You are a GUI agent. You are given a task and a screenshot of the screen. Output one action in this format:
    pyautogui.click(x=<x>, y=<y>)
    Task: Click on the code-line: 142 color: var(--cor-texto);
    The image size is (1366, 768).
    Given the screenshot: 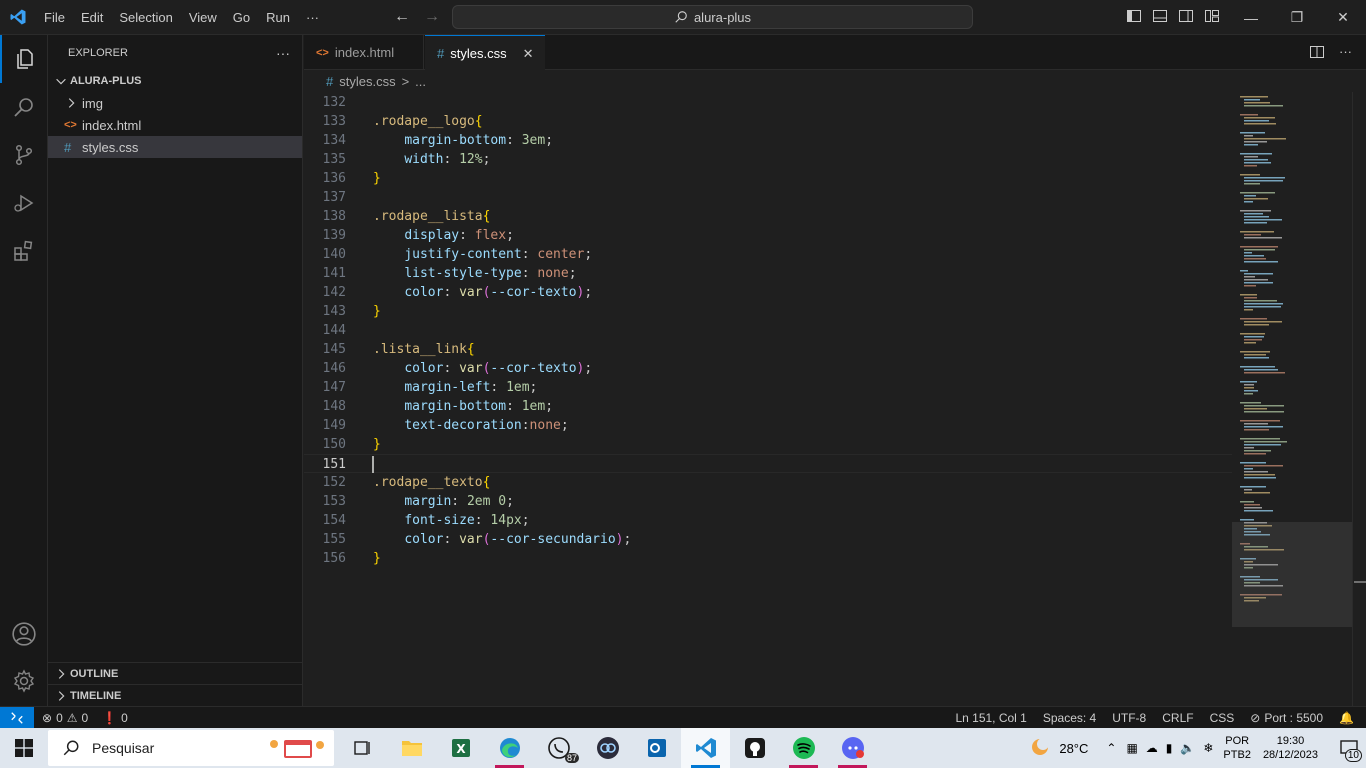 What is the action you would take?
    pyautogui.click(x=768, y=292)
    